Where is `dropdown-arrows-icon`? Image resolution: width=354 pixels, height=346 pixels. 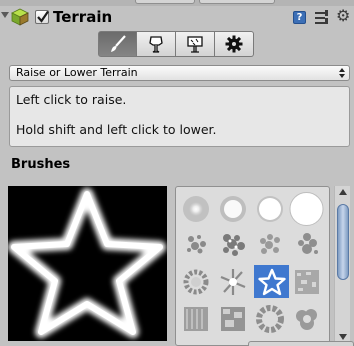 dropdown-arrows-icon is located at coordinates (342, 73).